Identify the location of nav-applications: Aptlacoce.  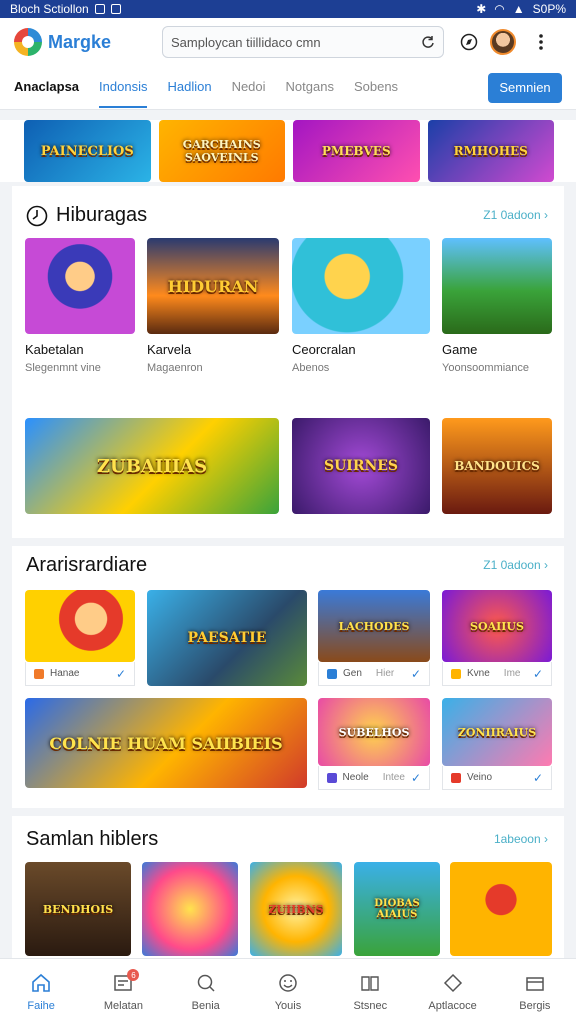
(452, 991).